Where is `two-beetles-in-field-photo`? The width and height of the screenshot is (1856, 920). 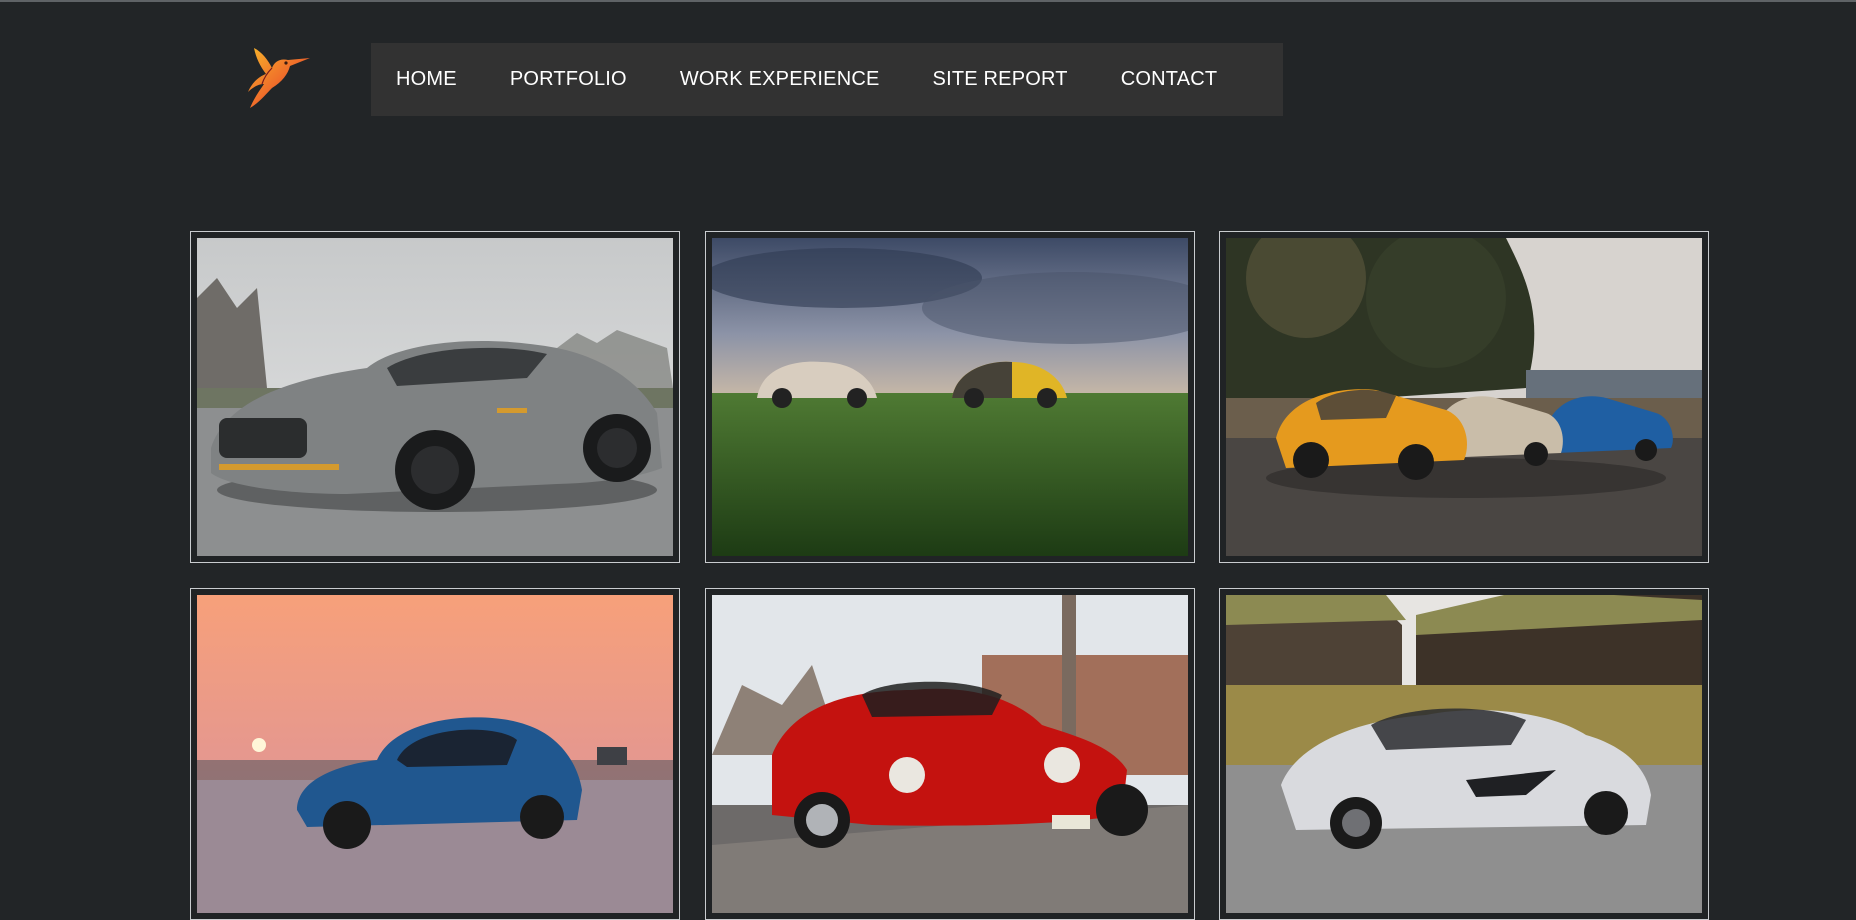
two-beetles-in-field-photo is located at coordinates (950, 397).